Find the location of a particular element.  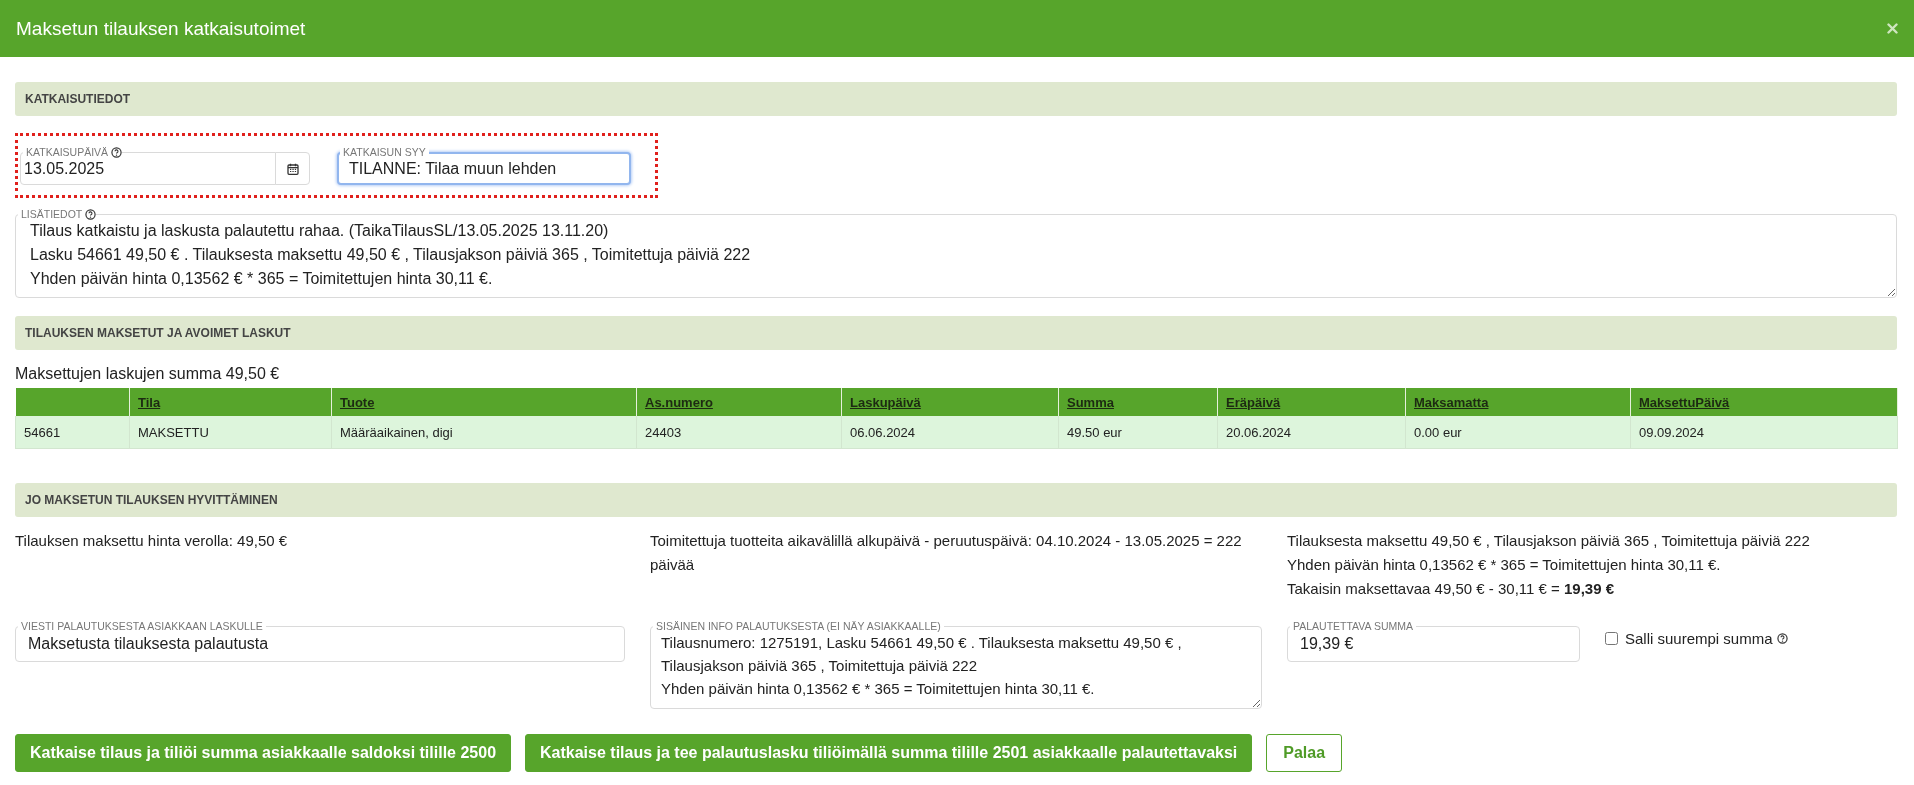

column-header: Maksamatta is located at coordinates (1518, 402).